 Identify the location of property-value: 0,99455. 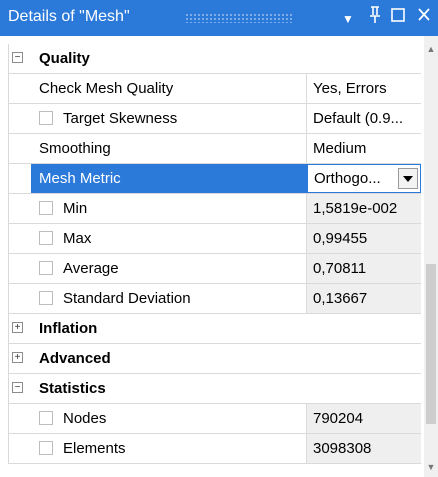
(364, 238).